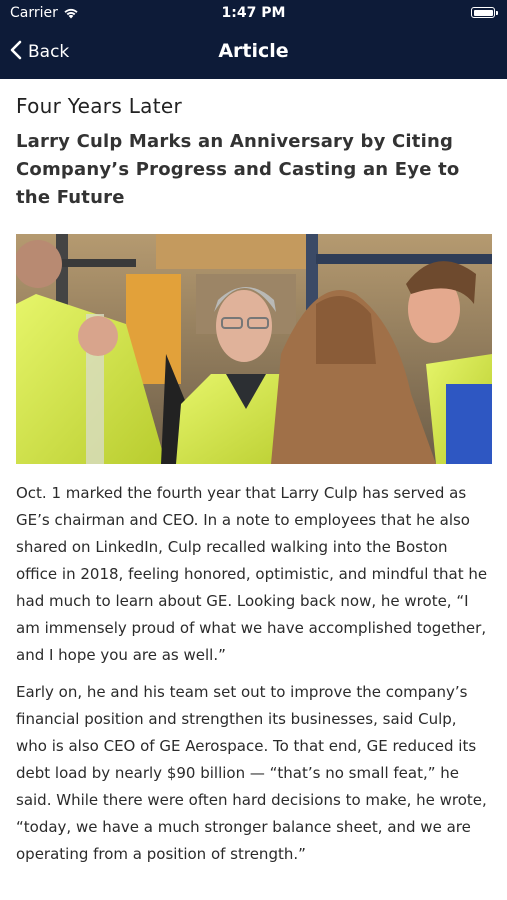 This screenshot has width=507, height=900. I want to click on clock: 1:47 PM, so click(253, 13).